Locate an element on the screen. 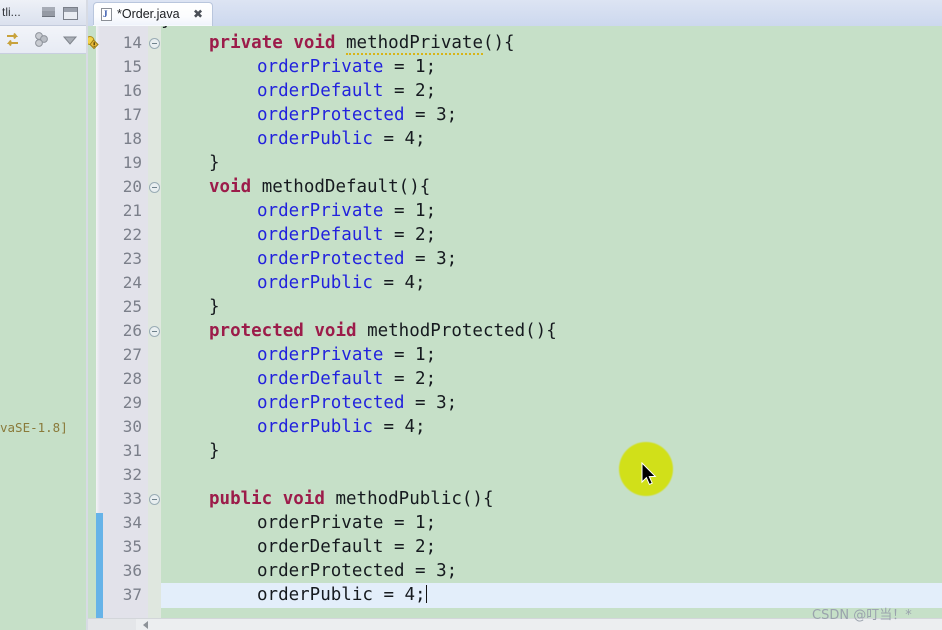 The height and width of the screenshot is (630, 942). code-line: public void methodPublic(){ is located at coordinates (351, 499).